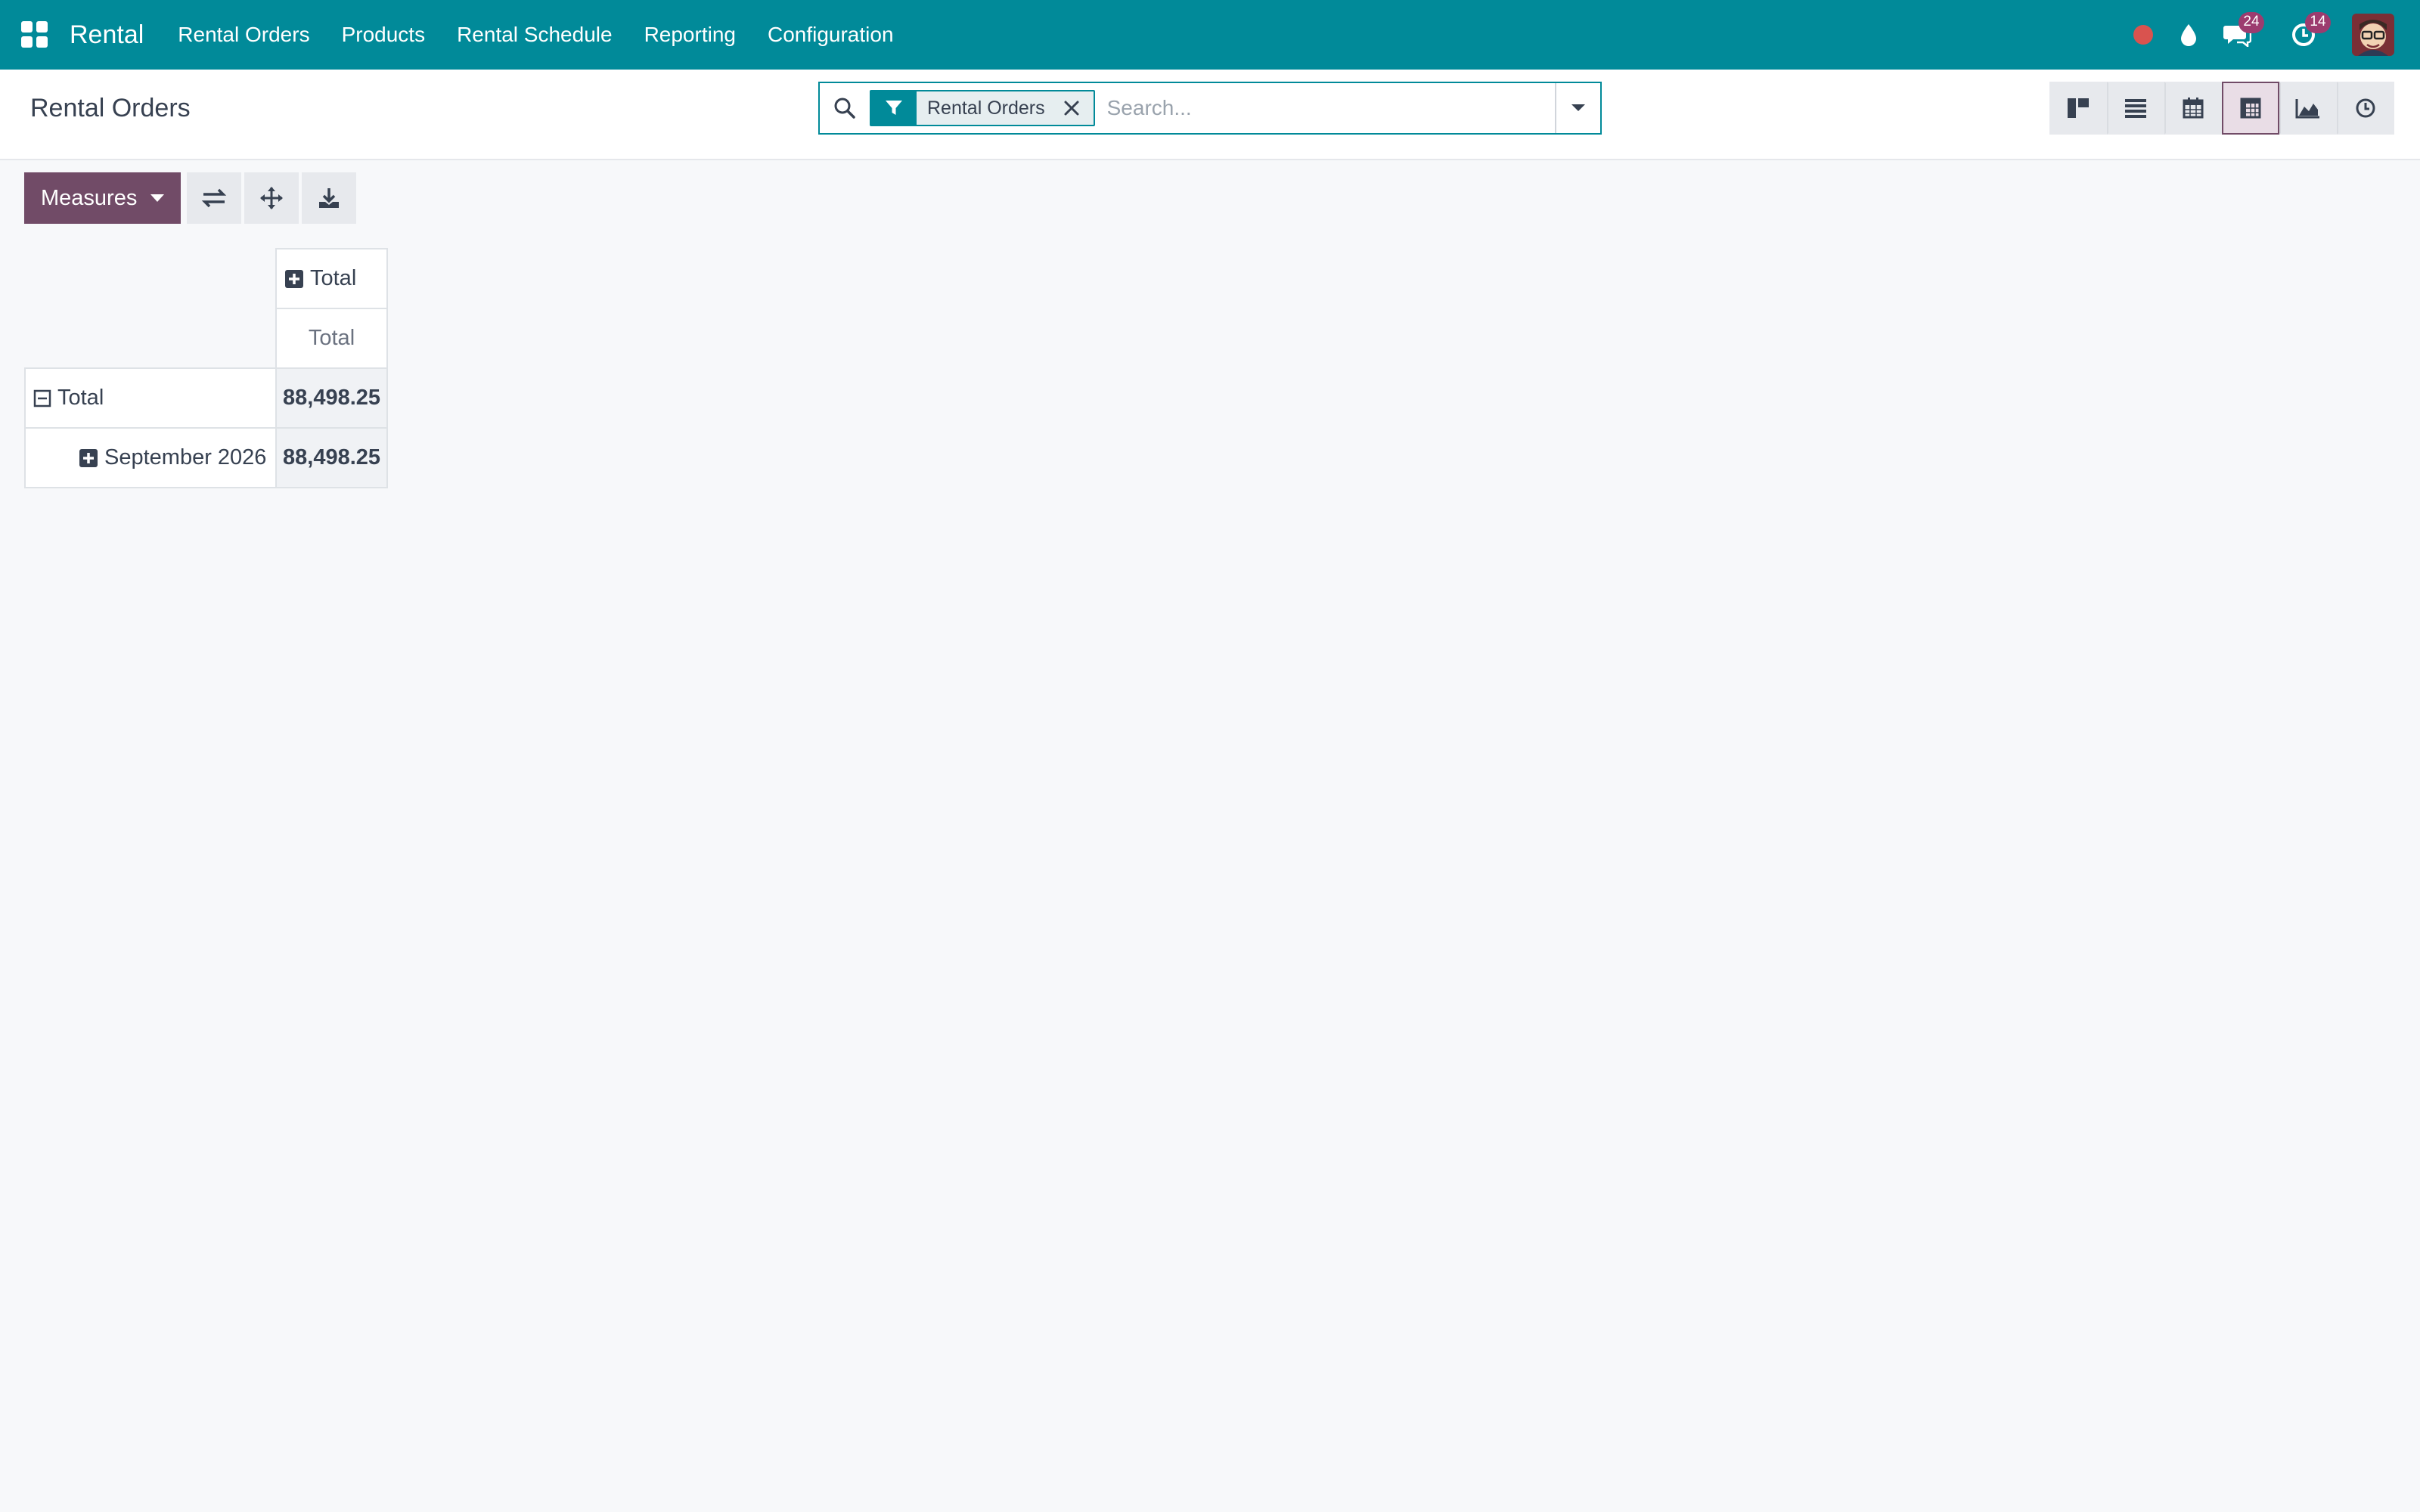  Describe the element at coordinates (2078, 109) in the screenshot. I see `kanban-view-icon` at that location.